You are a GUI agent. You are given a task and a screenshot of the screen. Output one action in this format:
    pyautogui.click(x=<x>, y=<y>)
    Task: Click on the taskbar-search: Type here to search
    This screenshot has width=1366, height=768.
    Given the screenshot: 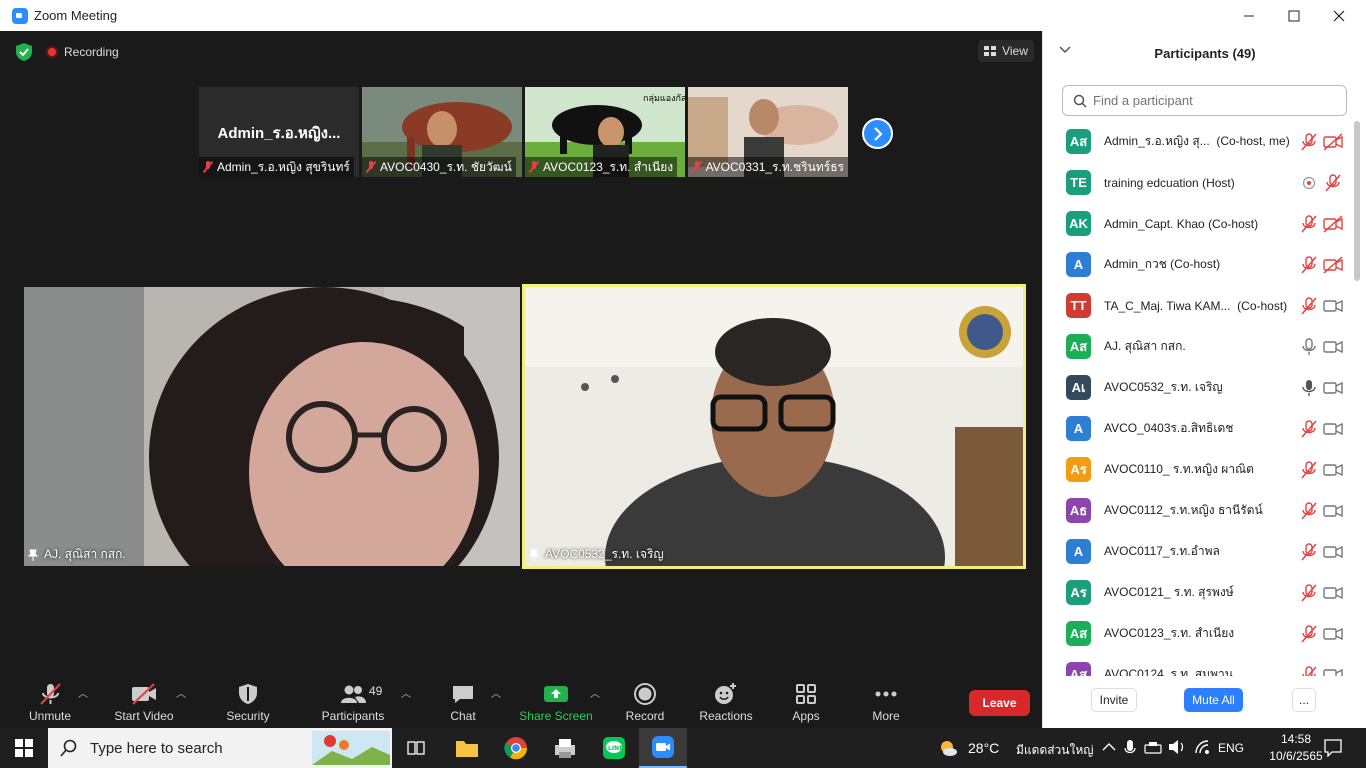 What is the action you would take?
    pyautogui.click(x=220, y=748)
    